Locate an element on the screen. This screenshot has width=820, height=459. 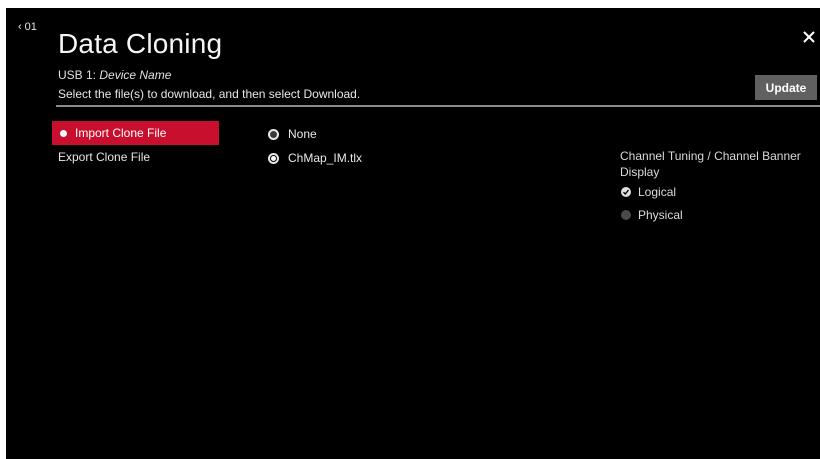
menu-item-import-clone-file: Import Clone File is located at coordinates (135, 133).